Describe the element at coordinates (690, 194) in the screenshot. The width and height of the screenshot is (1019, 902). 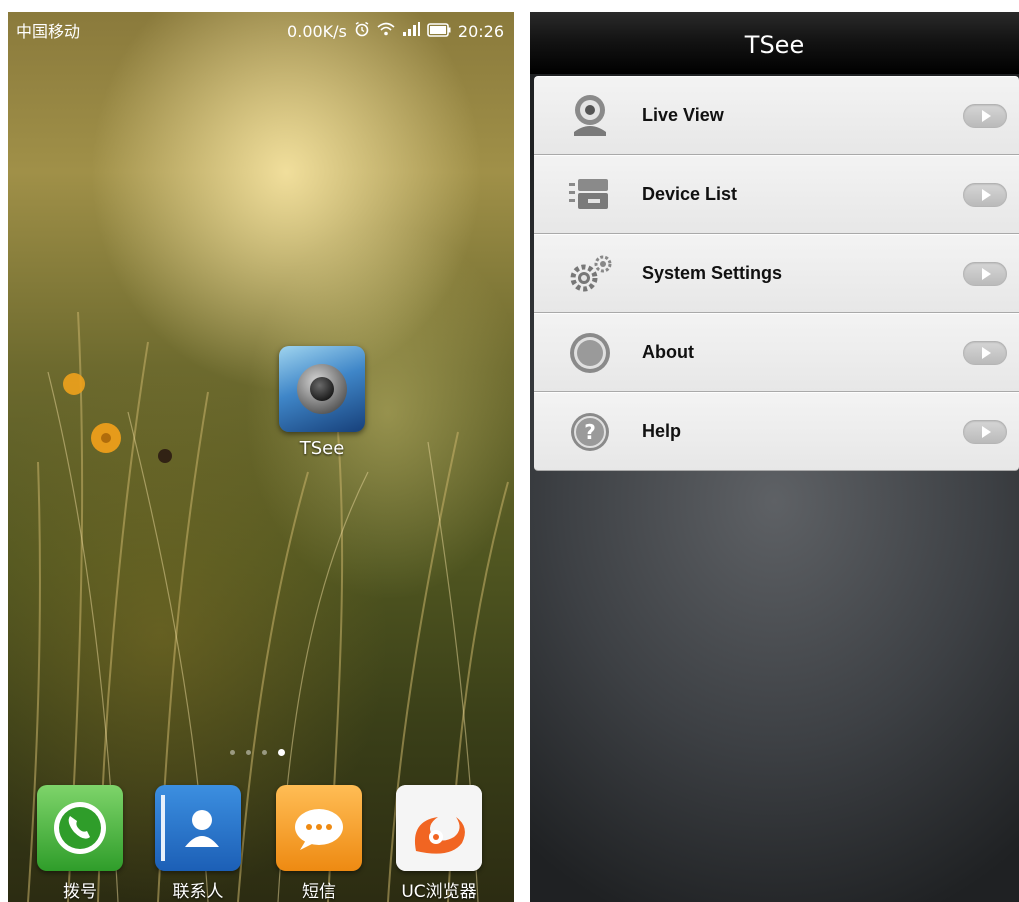
I see `menu-item-label: Device List` at that location.